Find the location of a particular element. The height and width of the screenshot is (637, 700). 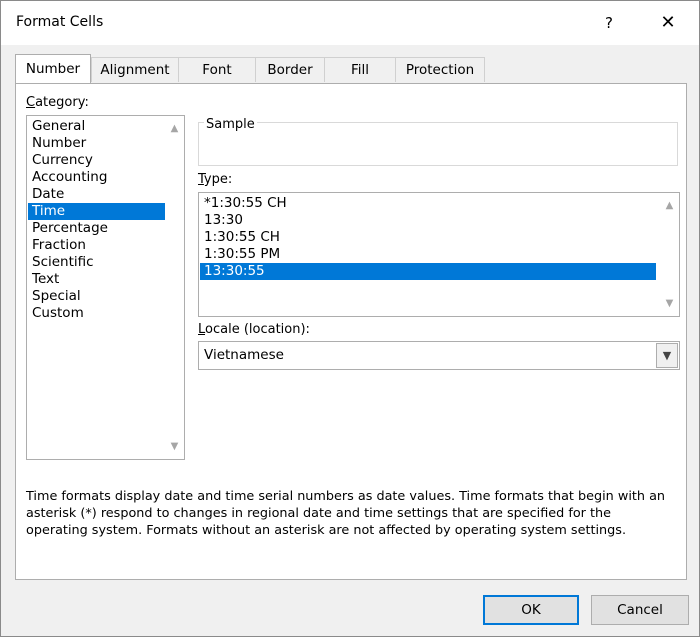

category-item-general: General is located at coordinates (96, 126).